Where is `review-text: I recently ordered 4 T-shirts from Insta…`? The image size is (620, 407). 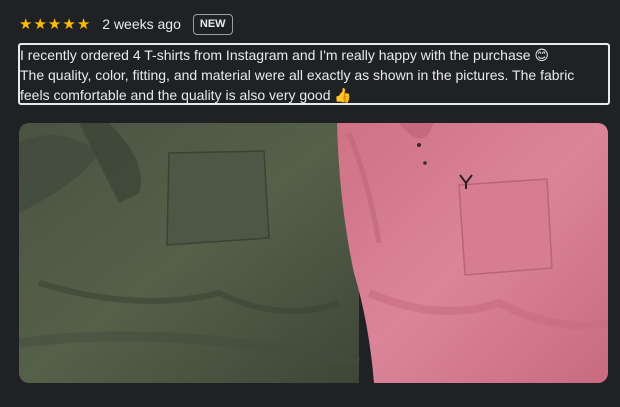
review-text: I recently ordered 4 T-shirts from Insta… is located at coordinates (314, 74).